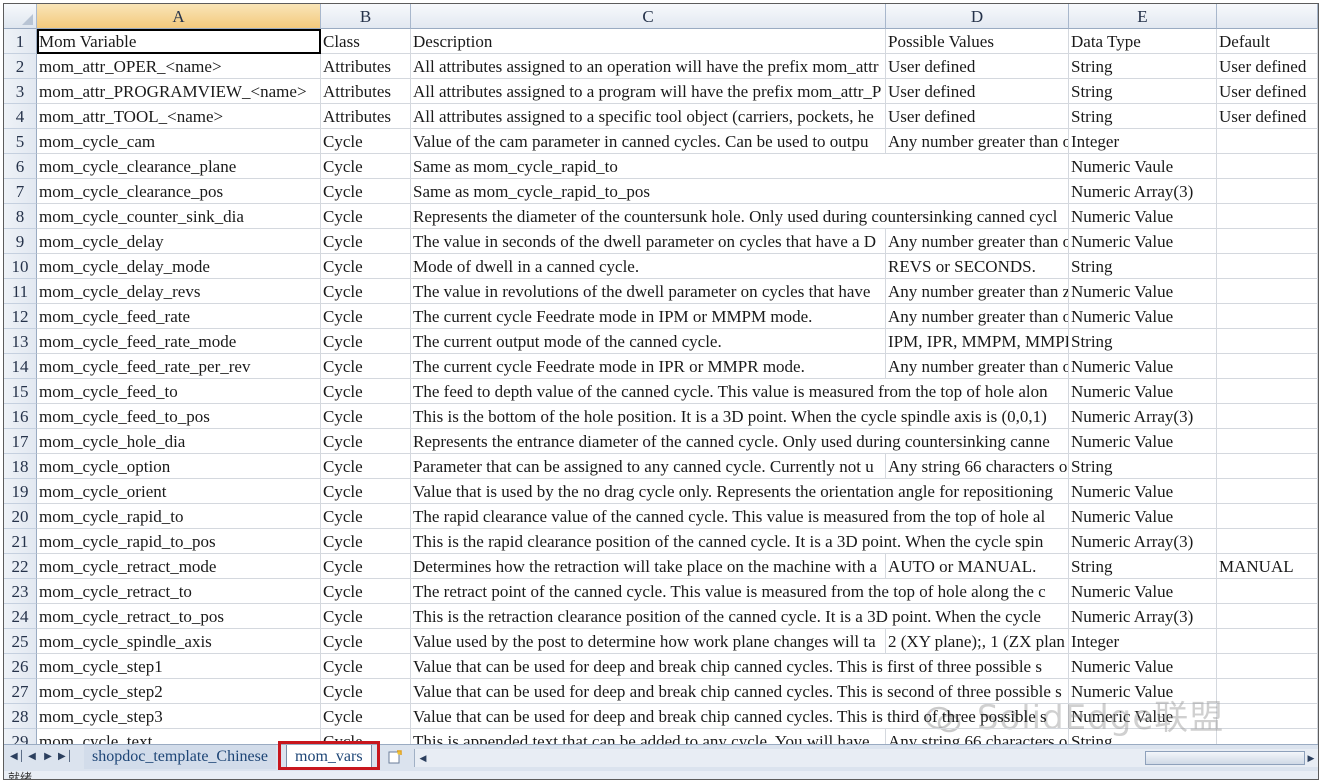  What do you see at coordinates (179, 516) in the screenshot?
I see `cell-mom-variable: mom_cycle_rapid_to` at bounding box center [179, 516].